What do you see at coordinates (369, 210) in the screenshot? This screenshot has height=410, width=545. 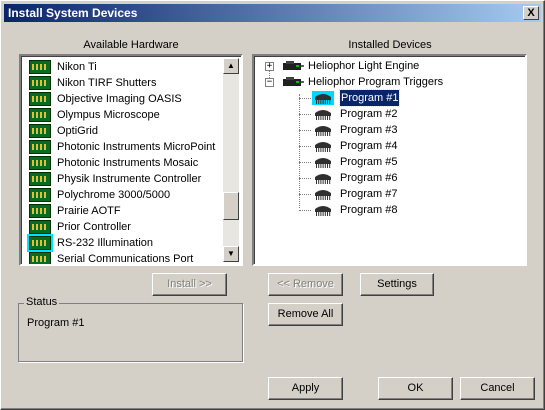 I see `program-label: Program #8` at bounding box center [369, 210].